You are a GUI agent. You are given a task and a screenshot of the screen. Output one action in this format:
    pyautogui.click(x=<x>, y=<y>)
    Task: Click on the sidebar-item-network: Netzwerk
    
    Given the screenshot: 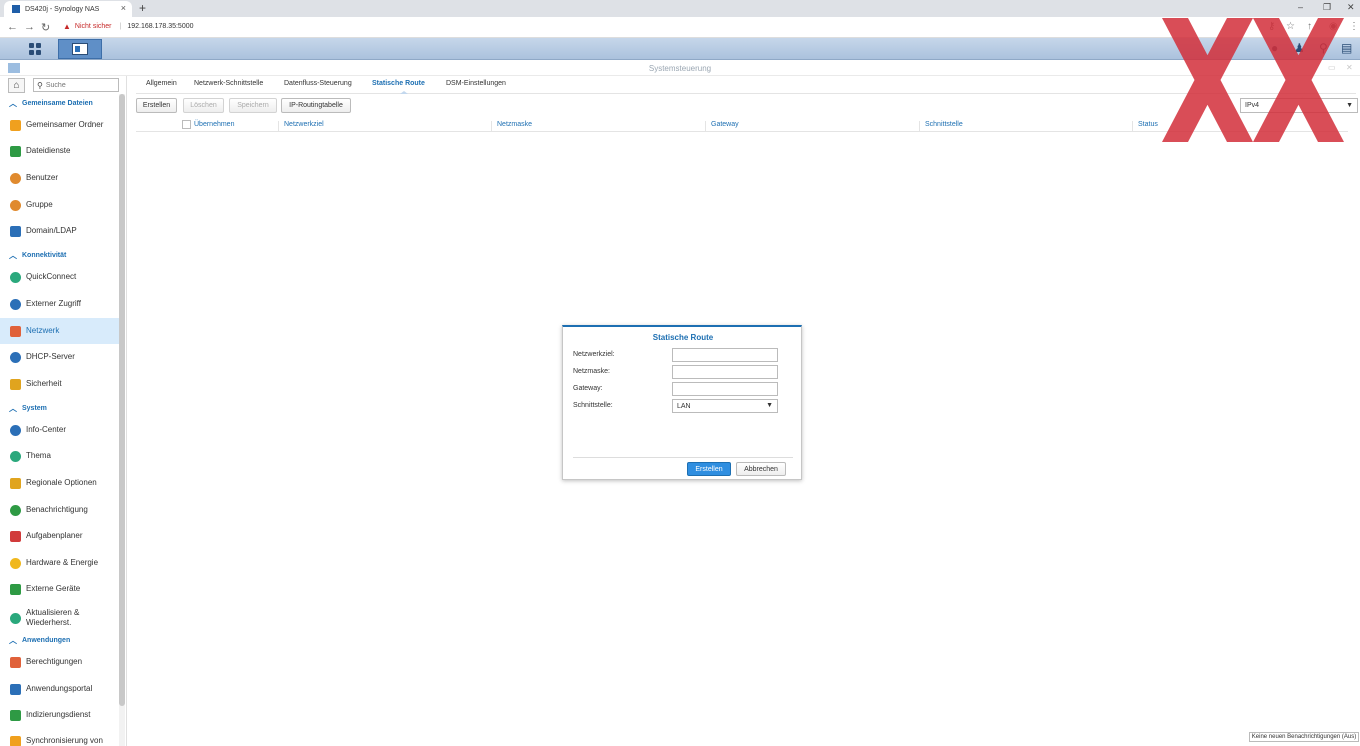 What is the action you would take?
    pyautogui.click(x=59, y=331)
    